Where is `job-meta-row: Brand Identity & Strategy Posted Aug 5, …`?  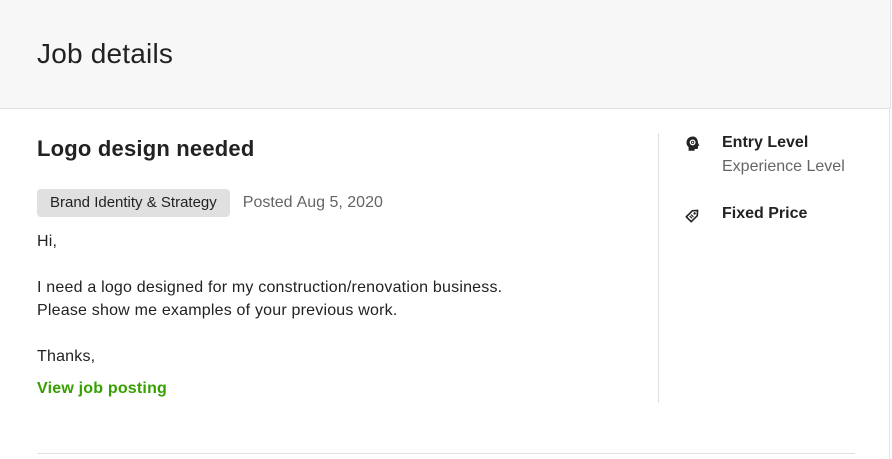
job-meta-row: Brand Identity & Strategy Posted Aug 5, … is located at coordinates (210, 203).